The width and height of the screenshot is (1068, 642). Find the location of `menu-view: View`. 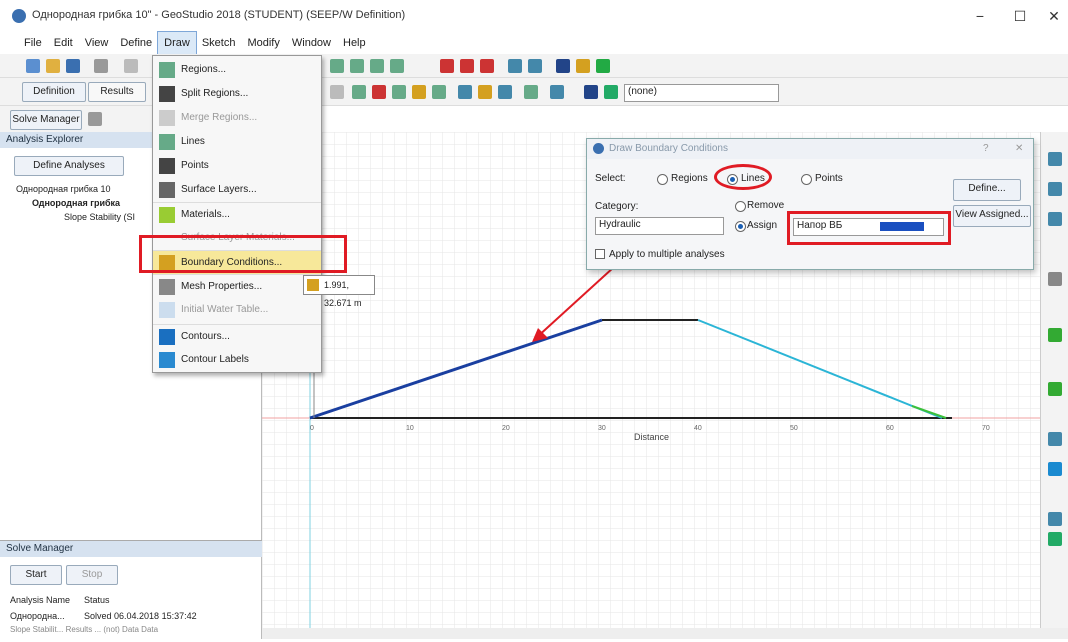

menu-view: View is located at coordinates (97, 43).